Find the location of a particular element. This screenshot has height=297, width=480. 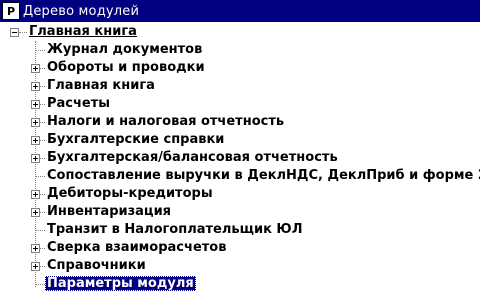

tree-item: Сверка взаиморасчетов is located at coordinates (136, 248).